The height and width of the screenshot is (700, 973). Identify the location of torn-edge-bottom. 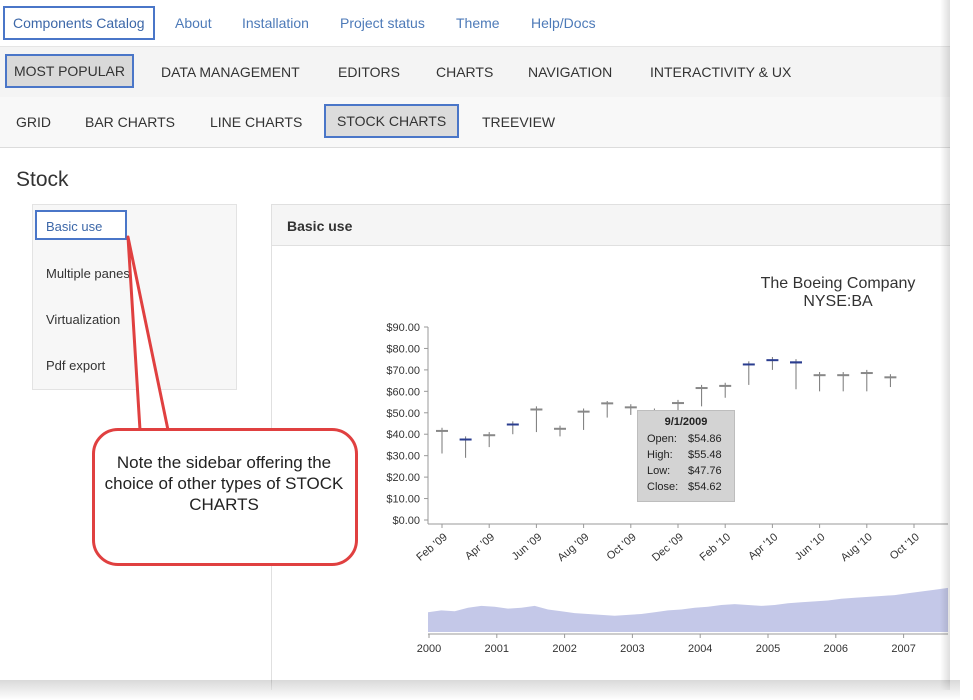
(480, 690).